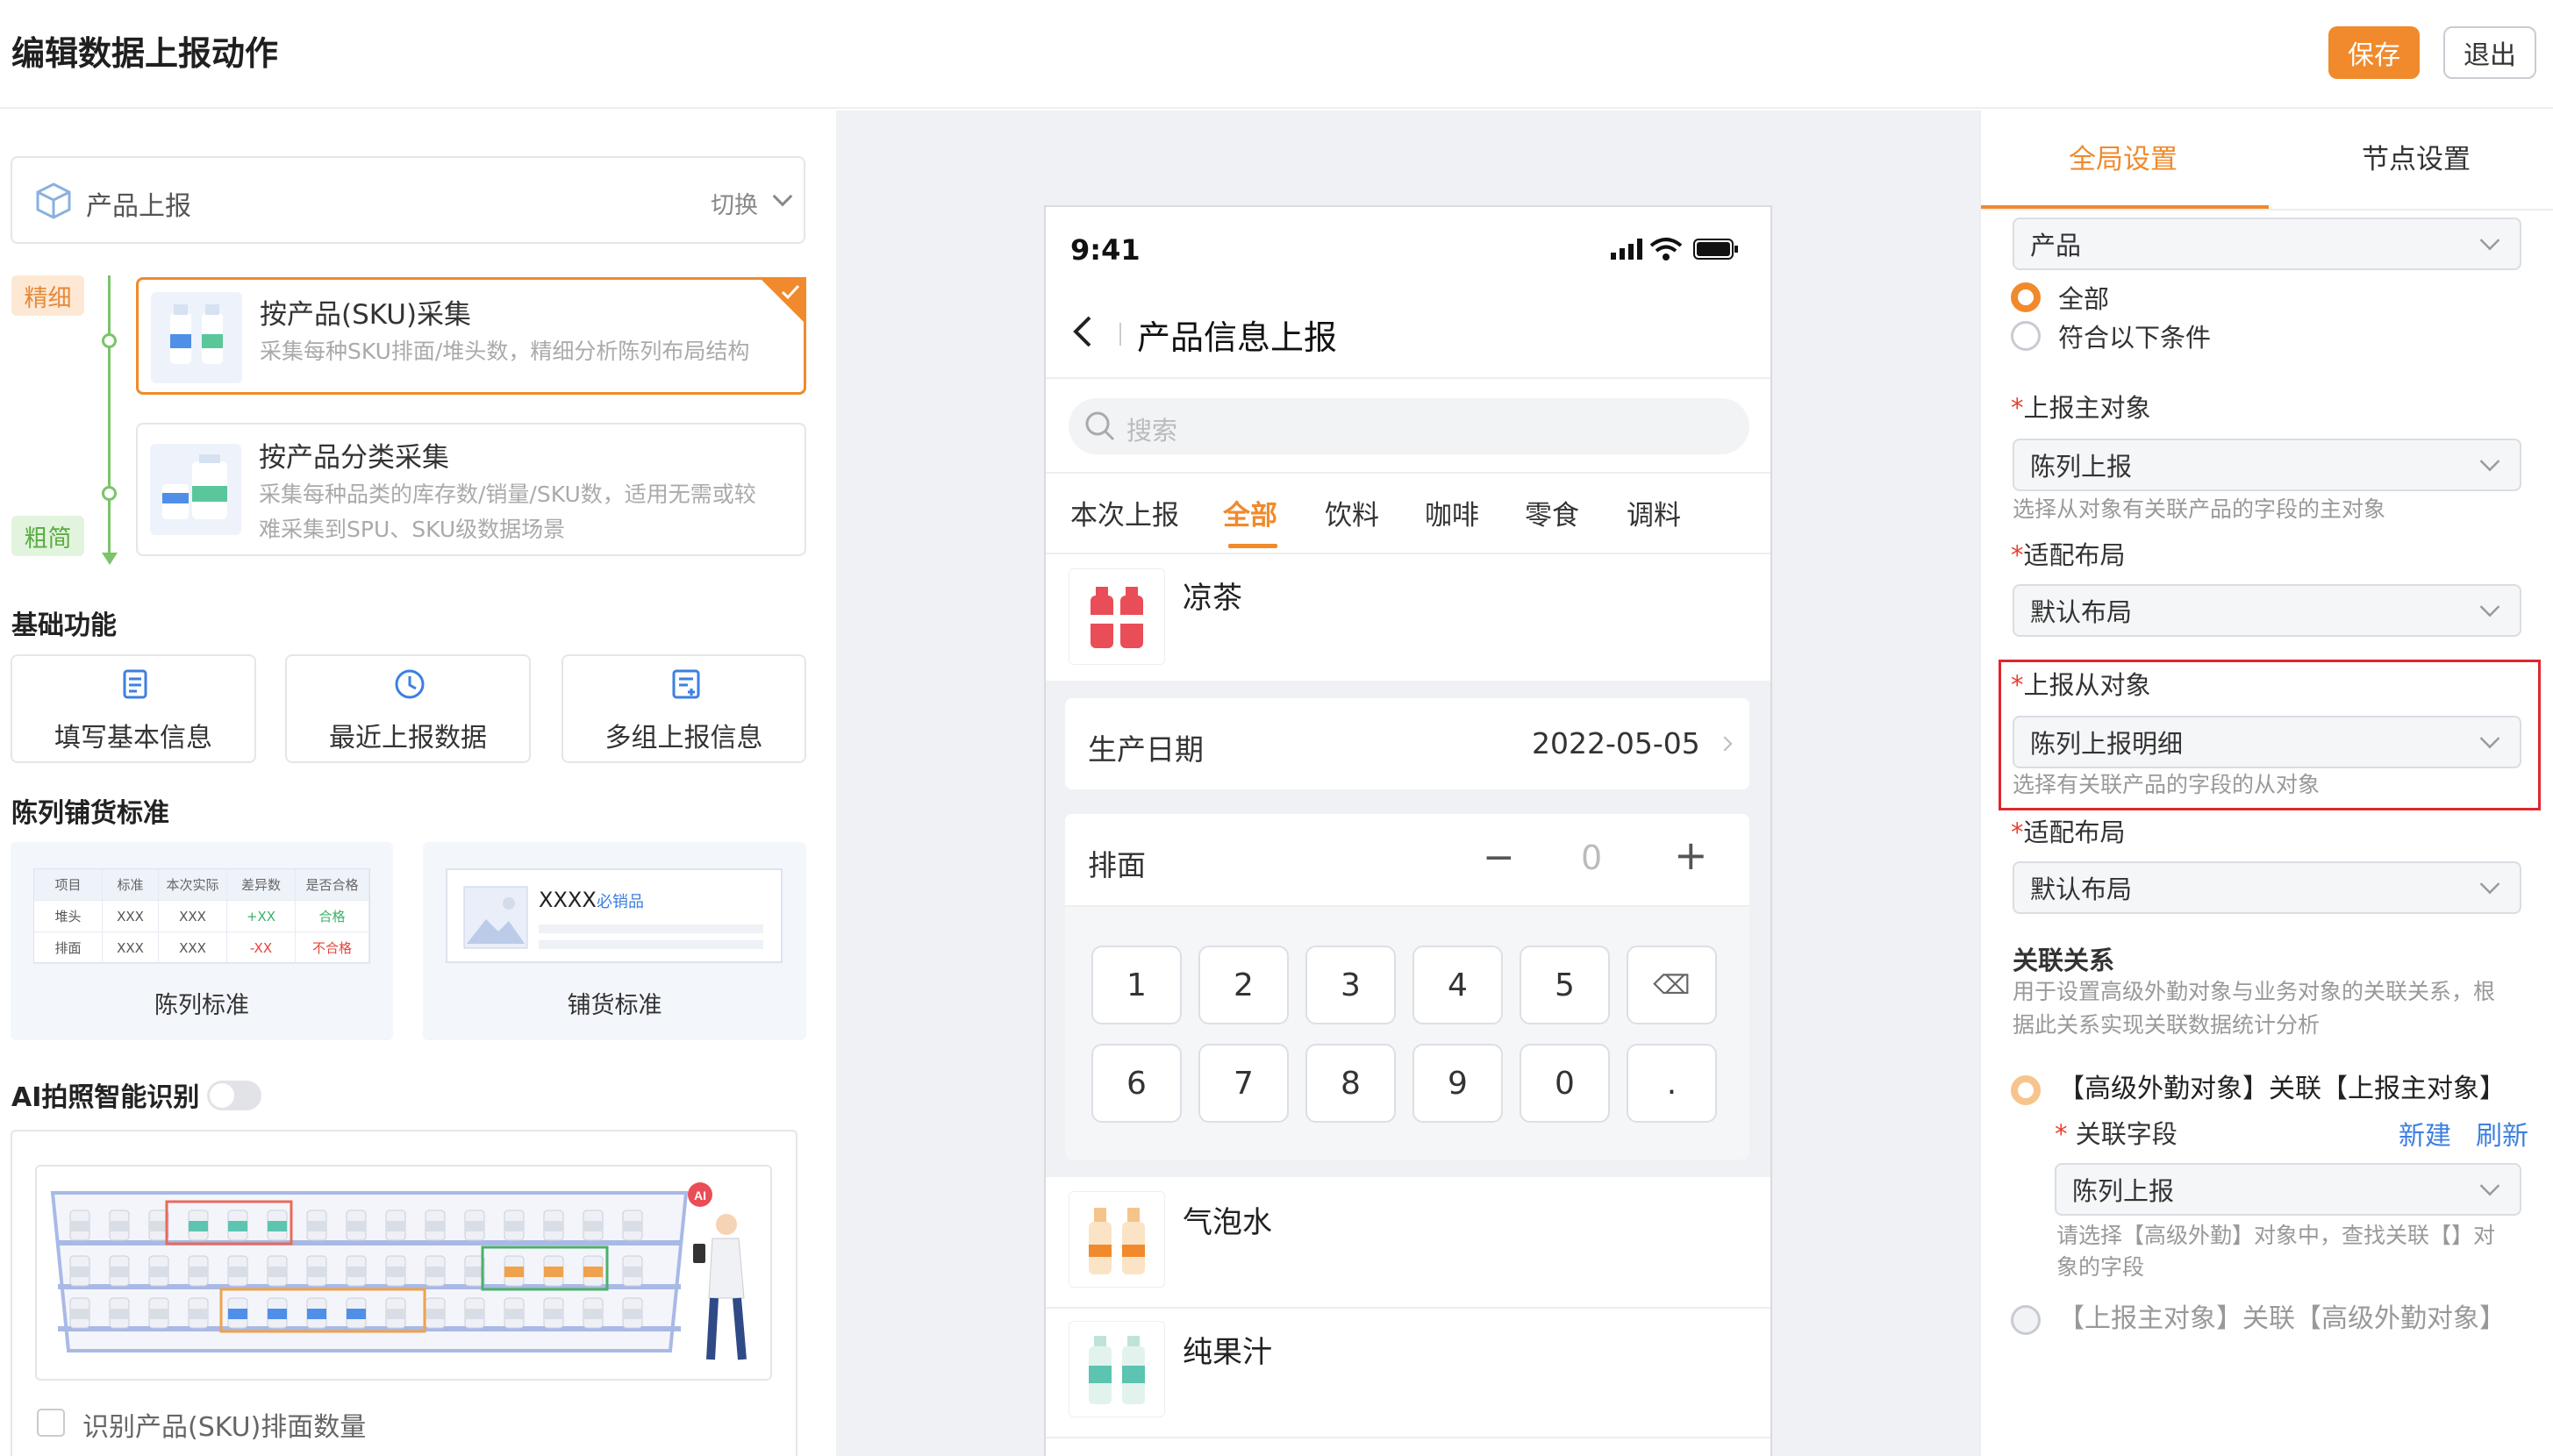  What do you see at coordinates (683, 708) in the screenshot?
I see `multi-group-button: 多组上报信息` at bounding box center [683, 708].